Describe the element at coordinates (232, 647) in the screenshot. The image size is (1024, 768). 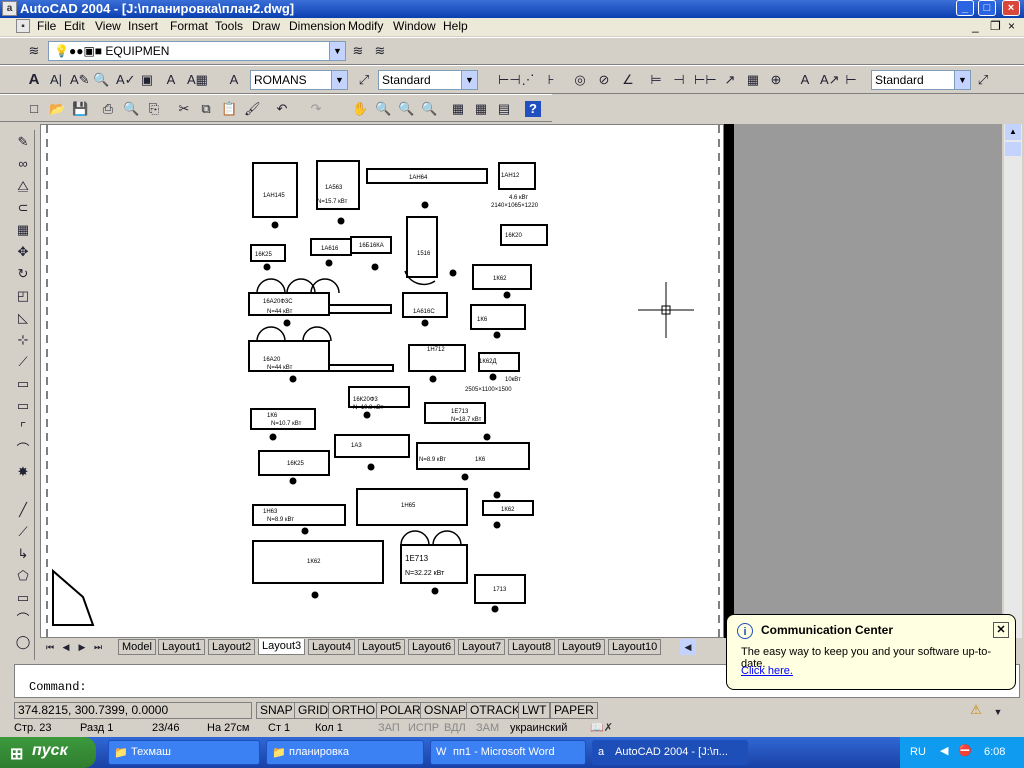
I see `tab-layout2: Layout2` at that location.